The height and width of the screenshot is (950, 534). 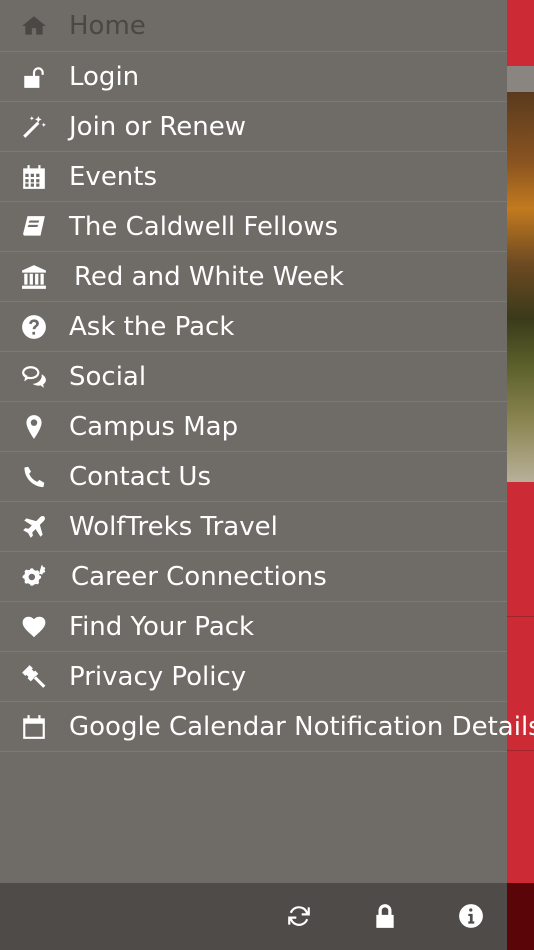 I want to click on menu-item-label: Find Your Pack, so click(x=162, y=626).